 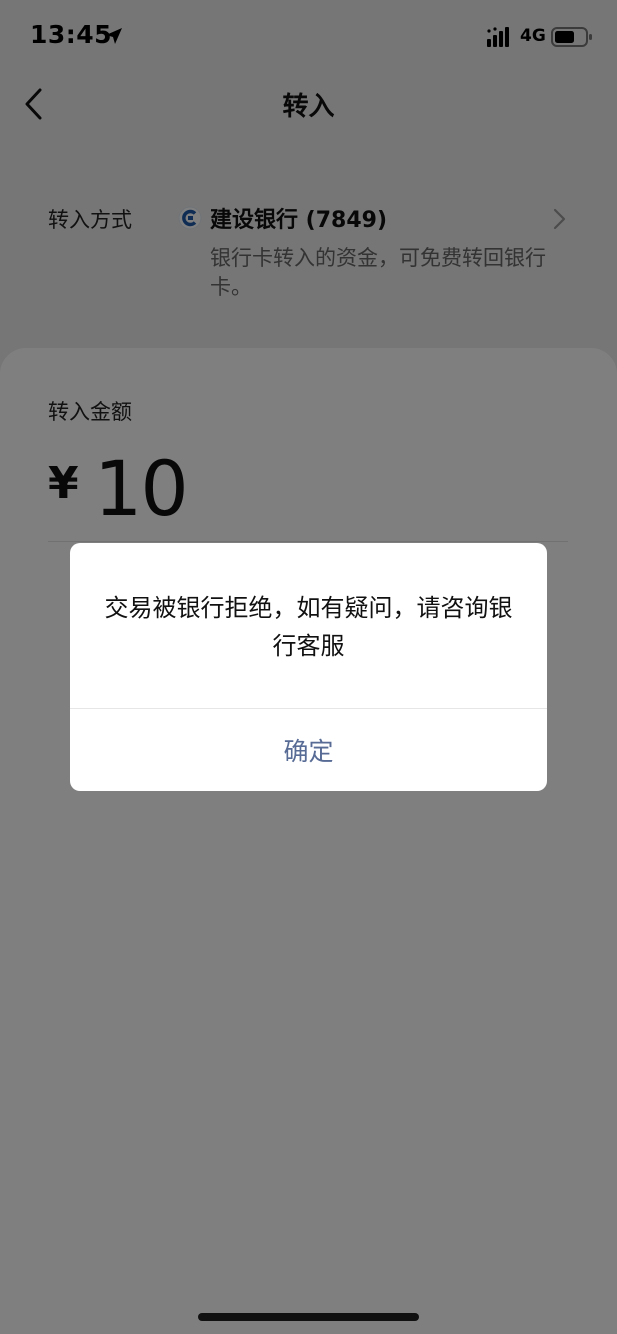 I want to click on confirm-button: 确定, so click(x=308, y=750).